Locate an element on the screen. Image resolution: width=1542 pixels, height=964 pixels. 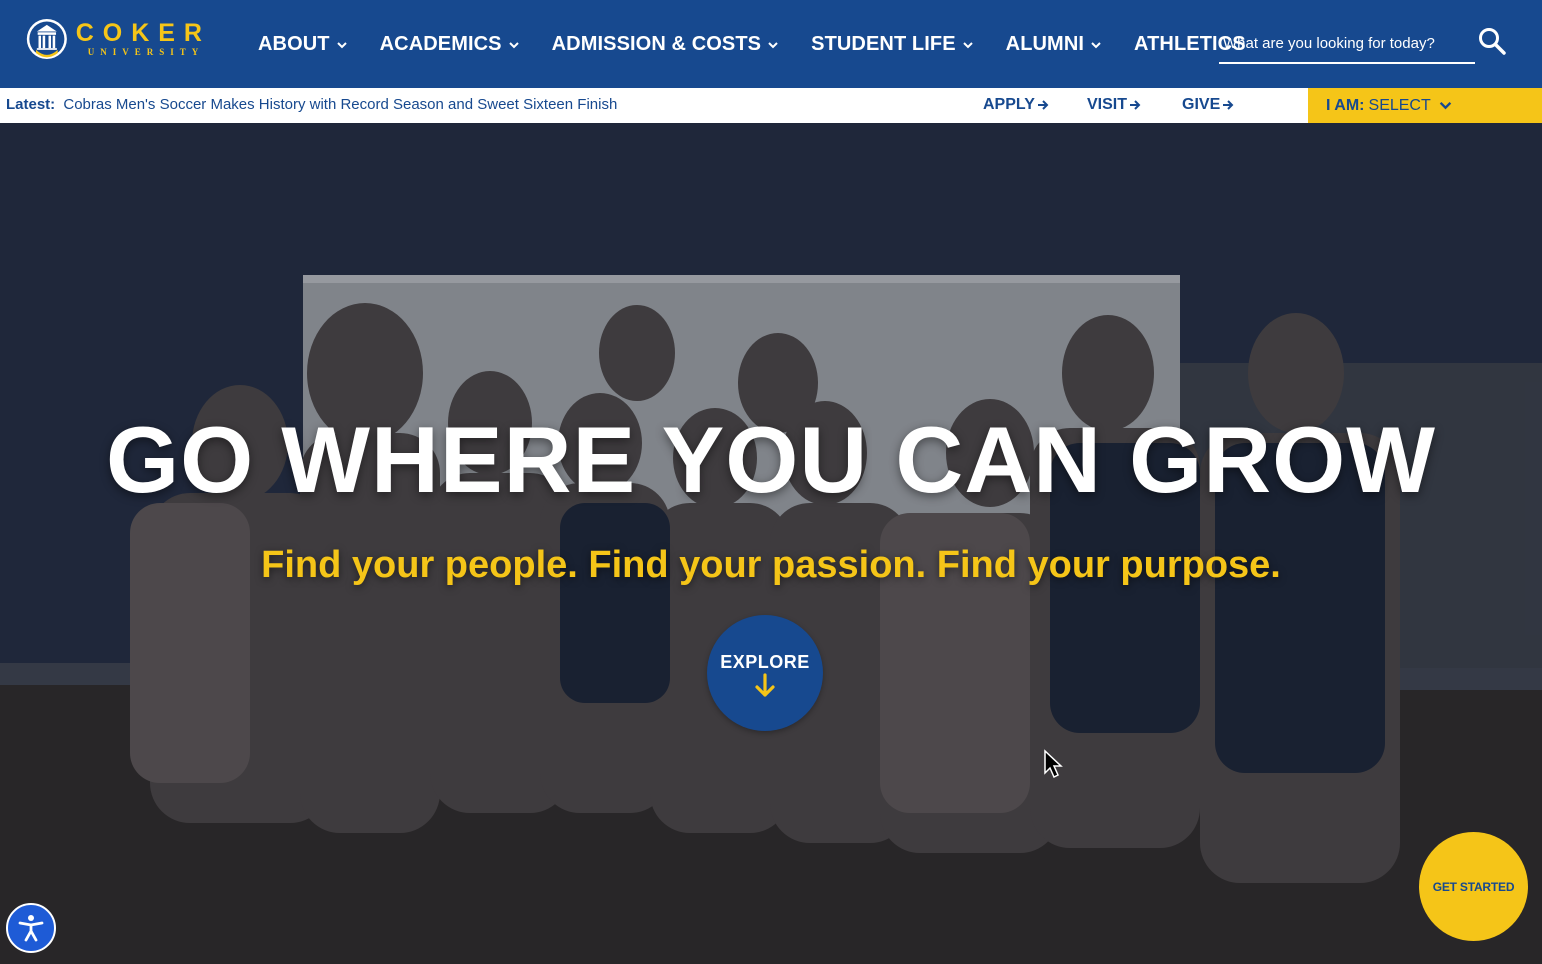
get-started-label: GET STARTED is located at coordinates (1473, 886).